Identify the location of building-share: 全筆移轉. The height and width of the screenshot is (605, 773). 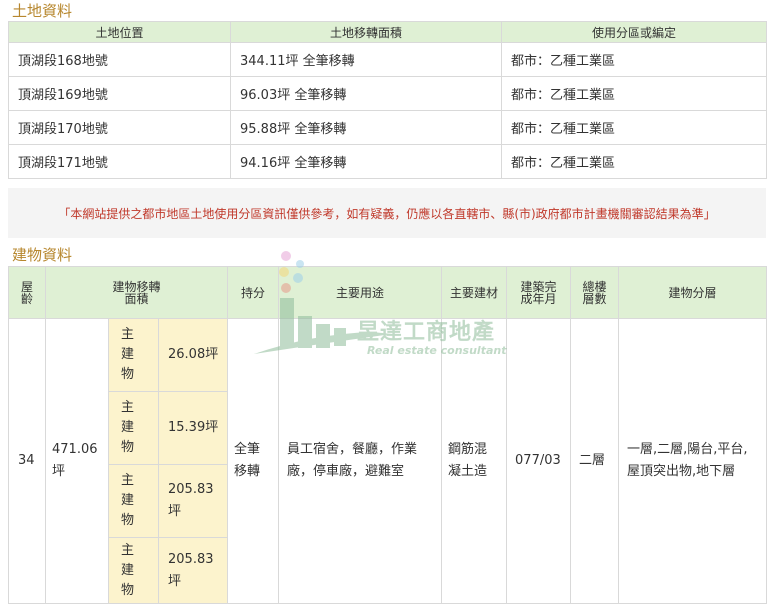
(253, 461).